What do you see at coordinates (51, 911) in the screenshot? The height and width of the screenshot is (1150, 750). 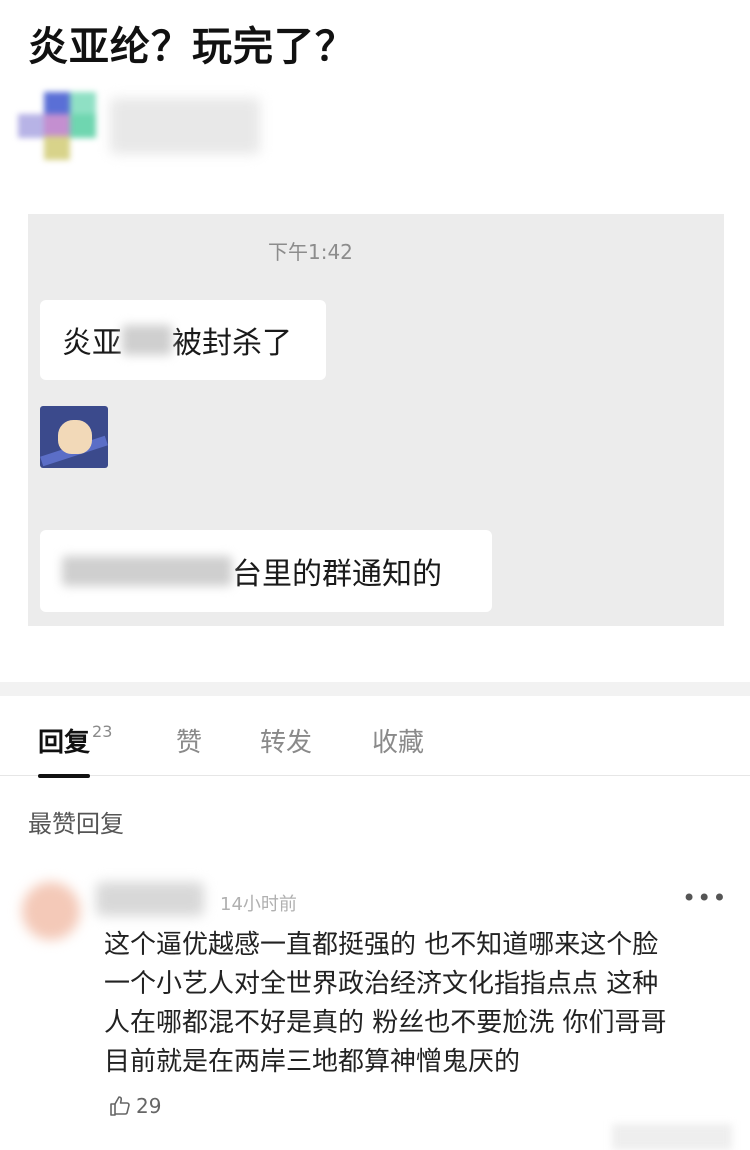 I see `commenter-avatar` at bounding box center [51, 911].